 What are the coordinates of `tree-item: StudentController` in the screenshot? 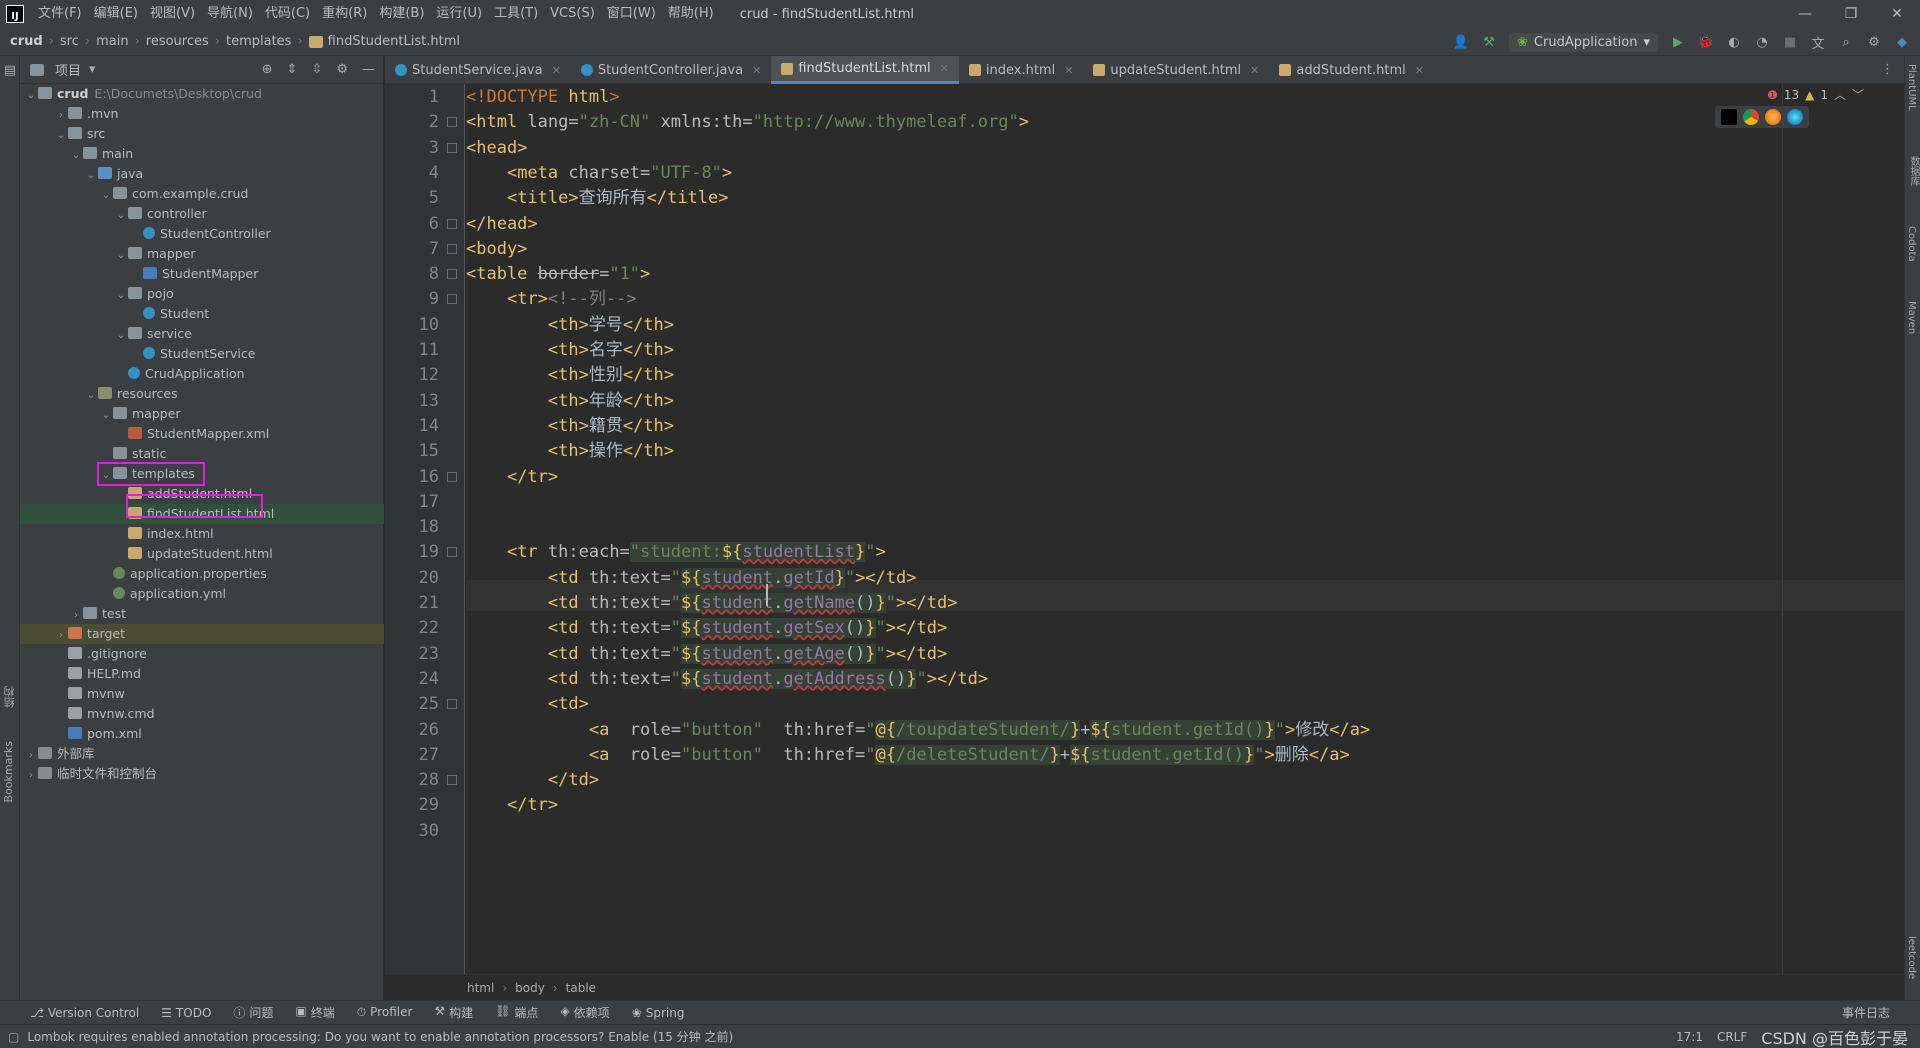 It's located at (202, 234).